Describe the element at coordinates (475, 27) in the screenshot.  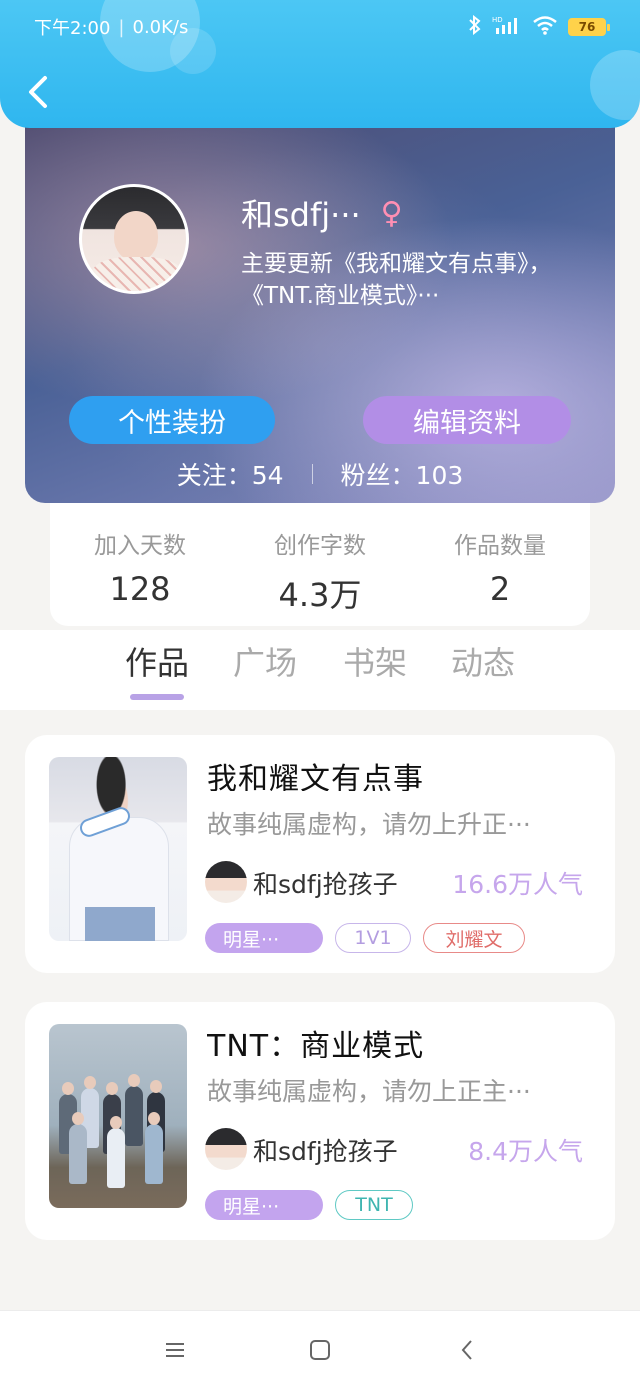
I see `bluetooth-icon` at that location.